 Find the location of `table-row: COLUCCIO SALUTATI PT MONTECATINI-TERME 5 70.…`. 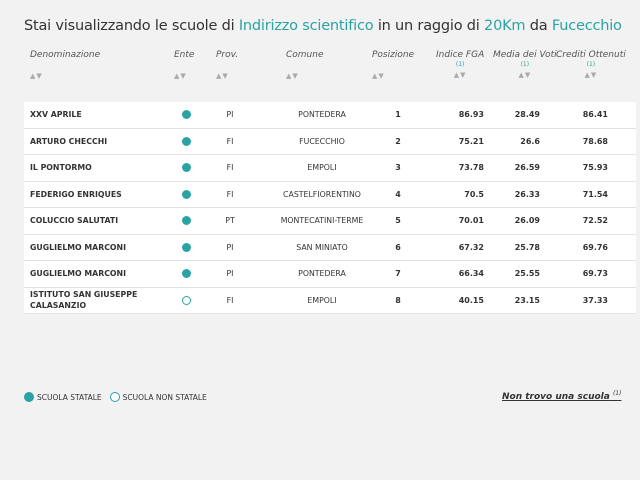

table-row: COLUCCIO SALUTATI PT MONTECATINI-TERME 5 70.… is located at coordinates (330, 221).